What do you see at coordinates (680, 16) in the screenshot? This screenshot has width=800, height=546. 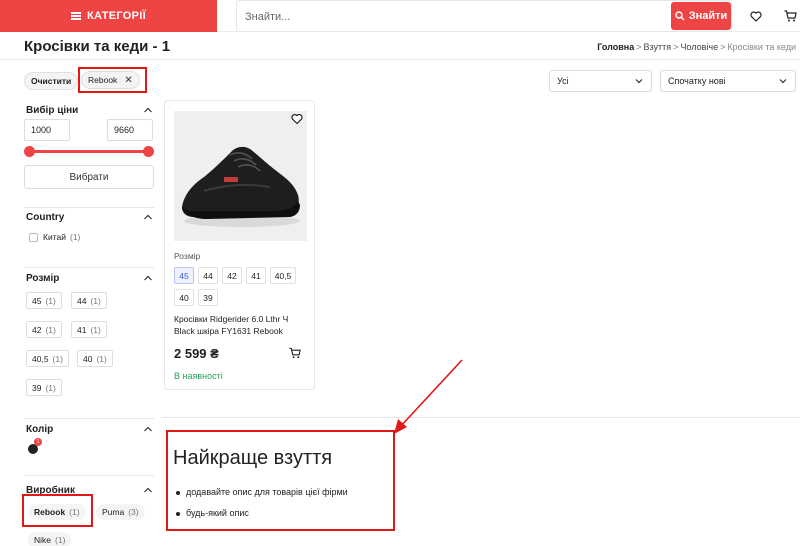 I see `search-icon` at bounding box center [680, 16].